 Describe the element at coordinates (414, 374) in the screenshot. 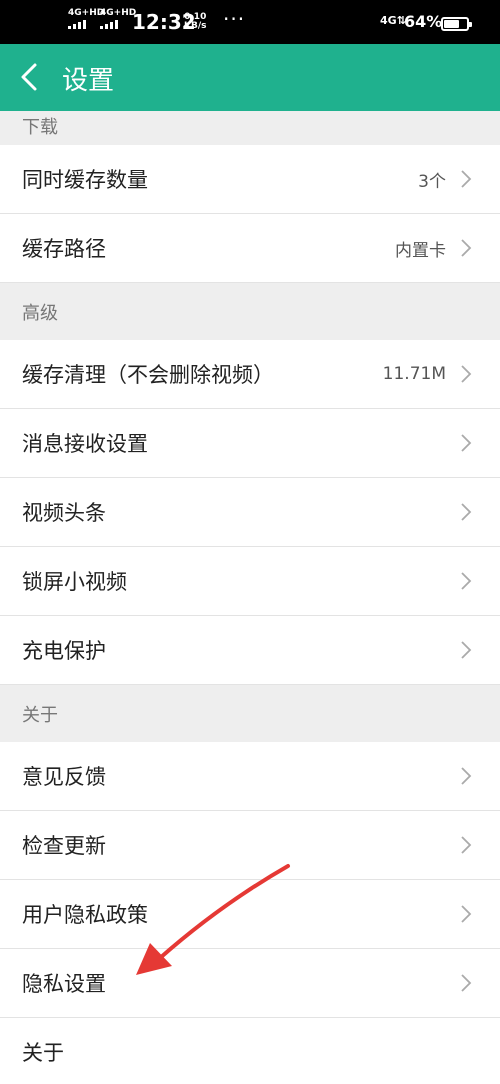

I see `setting-value: 11.71M` at that location.